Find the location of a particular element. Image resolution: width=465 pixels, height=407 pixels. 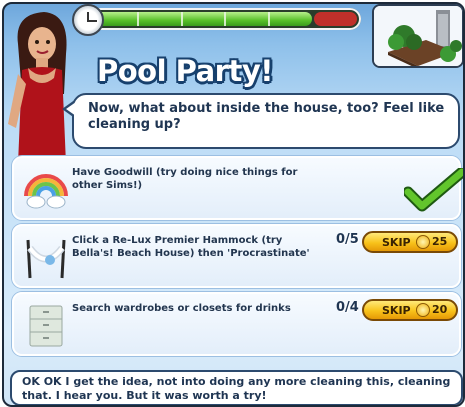

skip-button: SKIP 25 is located at coordinates (410, 242).